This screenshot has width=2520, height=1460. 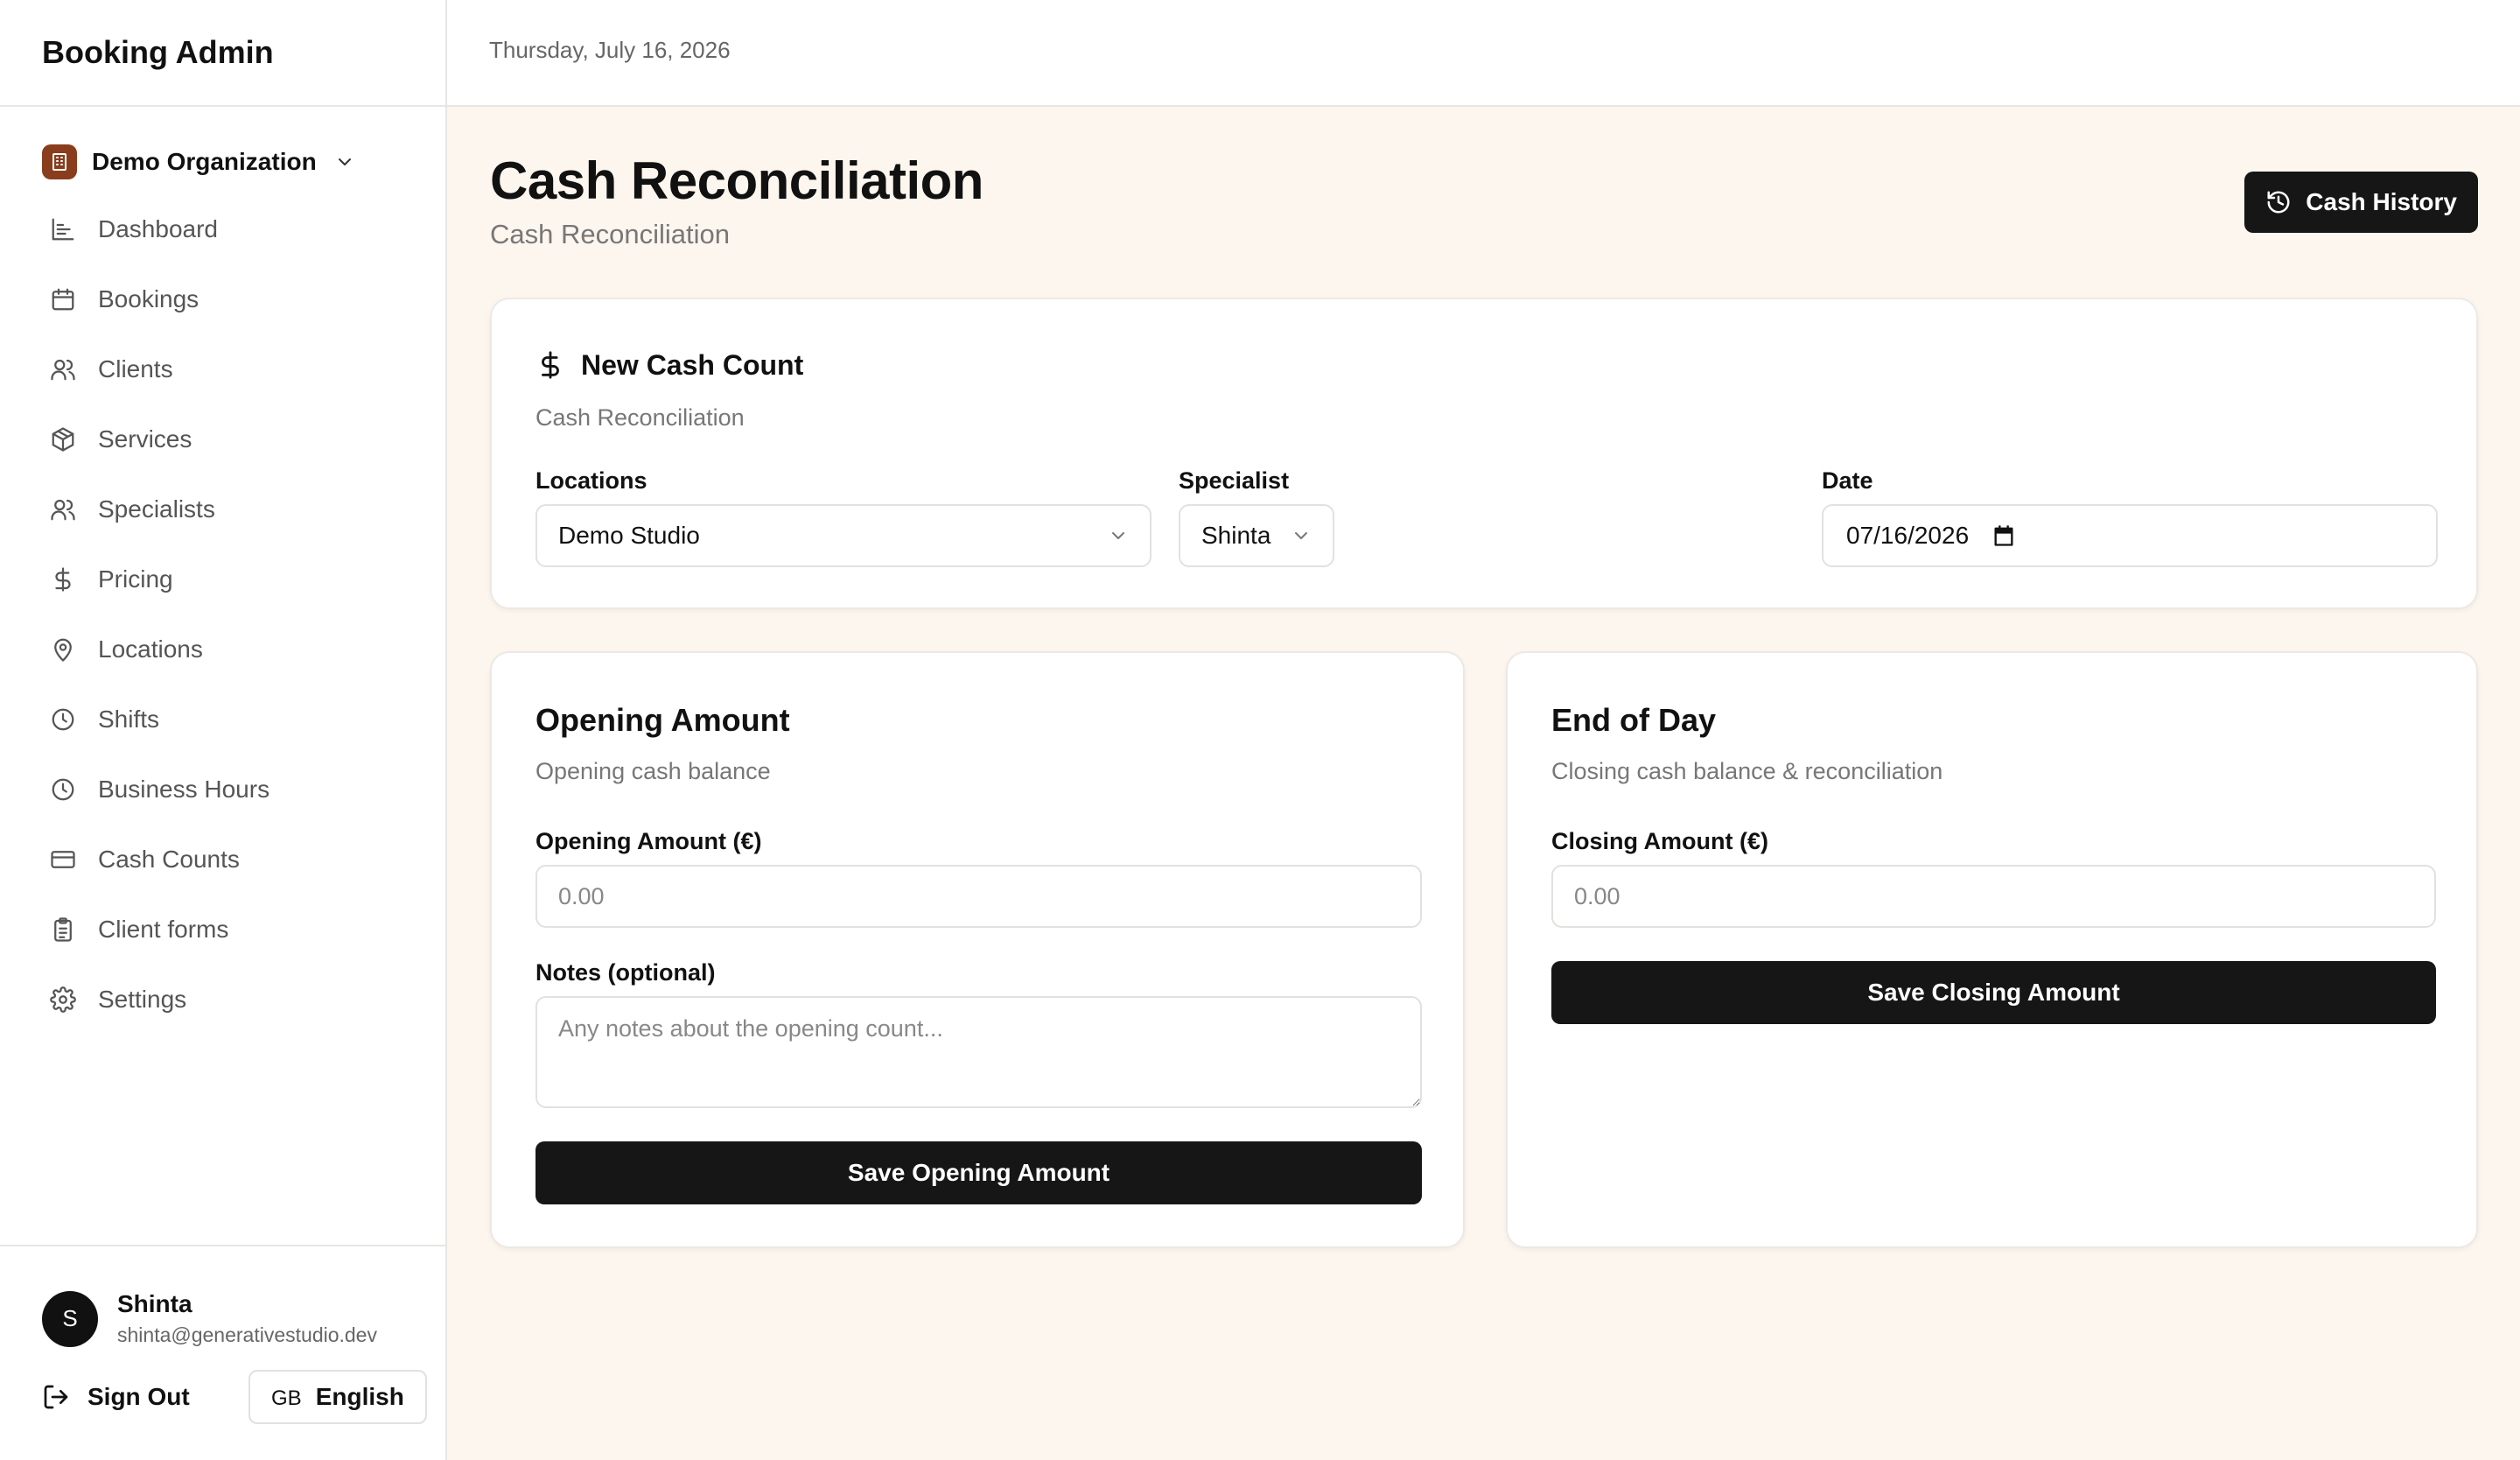 I want to click on eod-description: Closing cash balance & reconciliation, so click(x=1747, y=771).